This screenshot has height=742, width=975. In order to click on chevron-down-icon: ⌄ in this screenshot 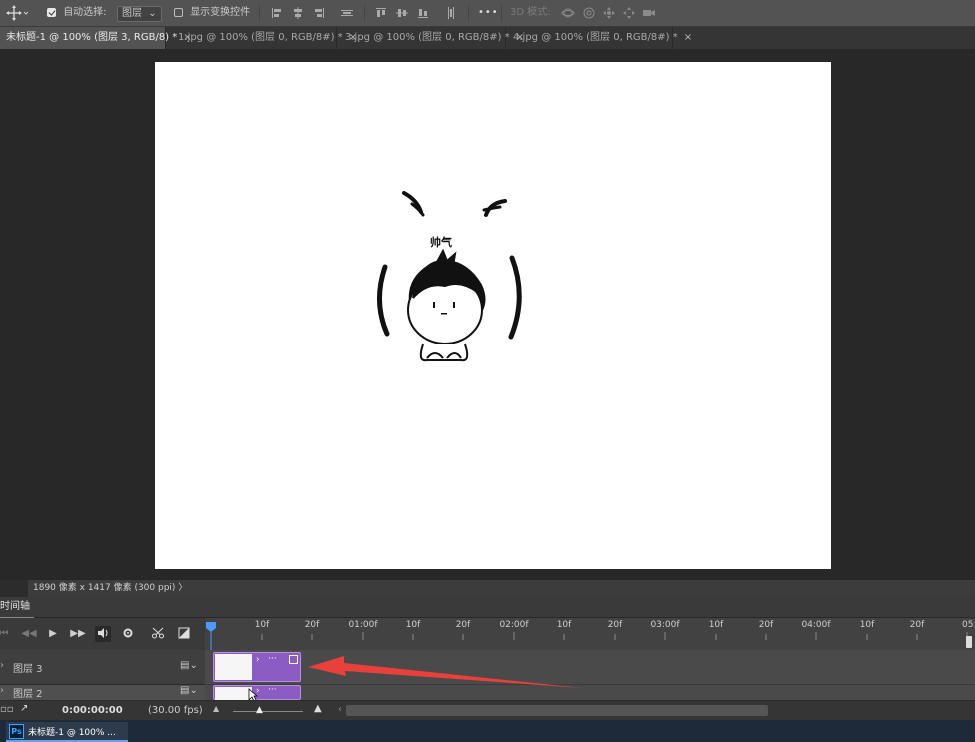, I will do `click(152, 13)`.